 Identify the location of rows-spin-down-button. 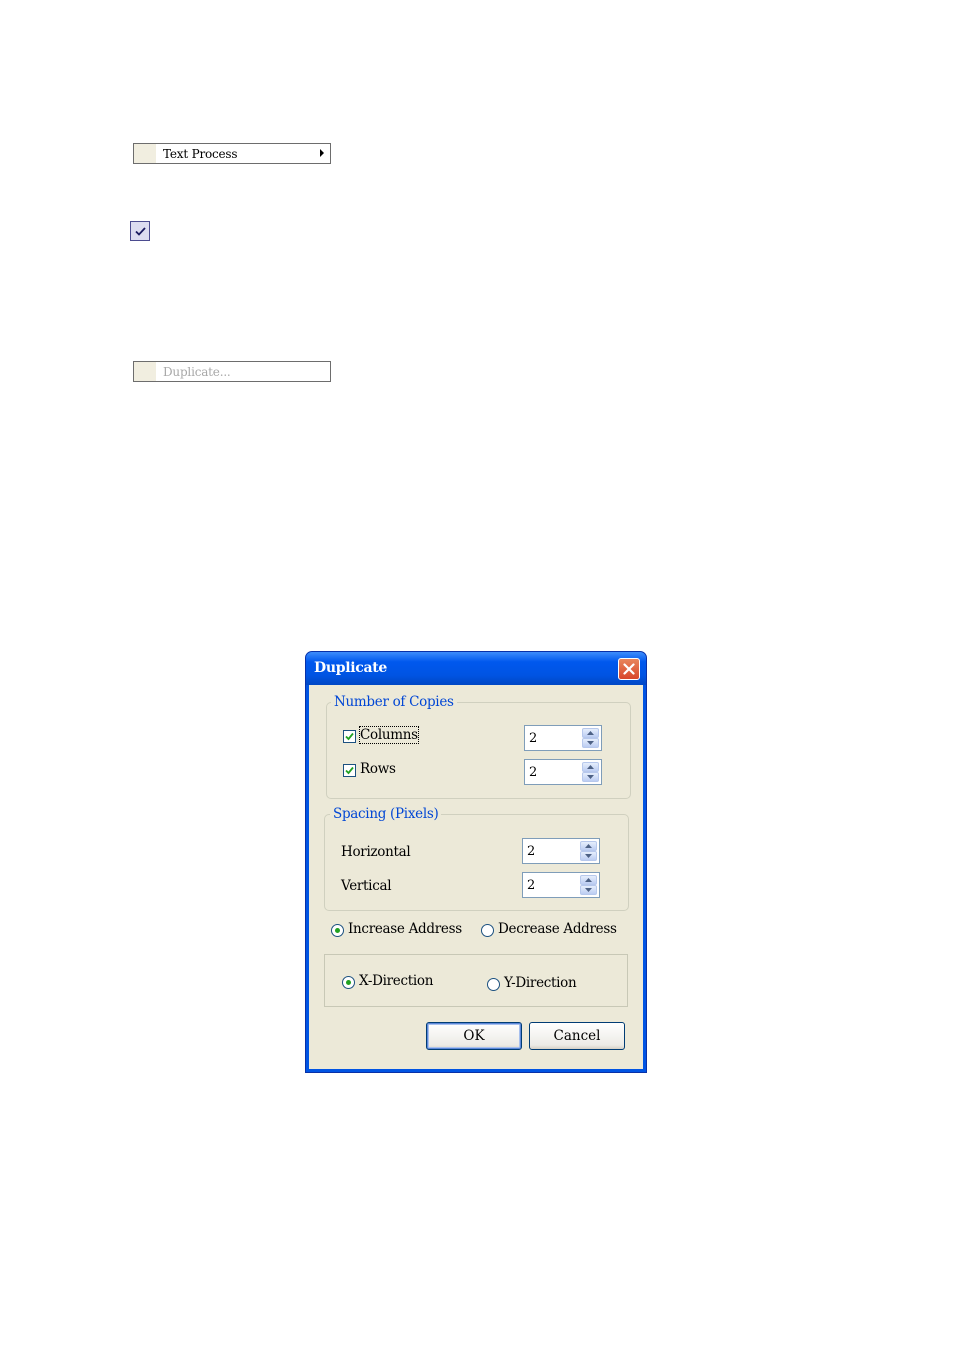
(590, 777).